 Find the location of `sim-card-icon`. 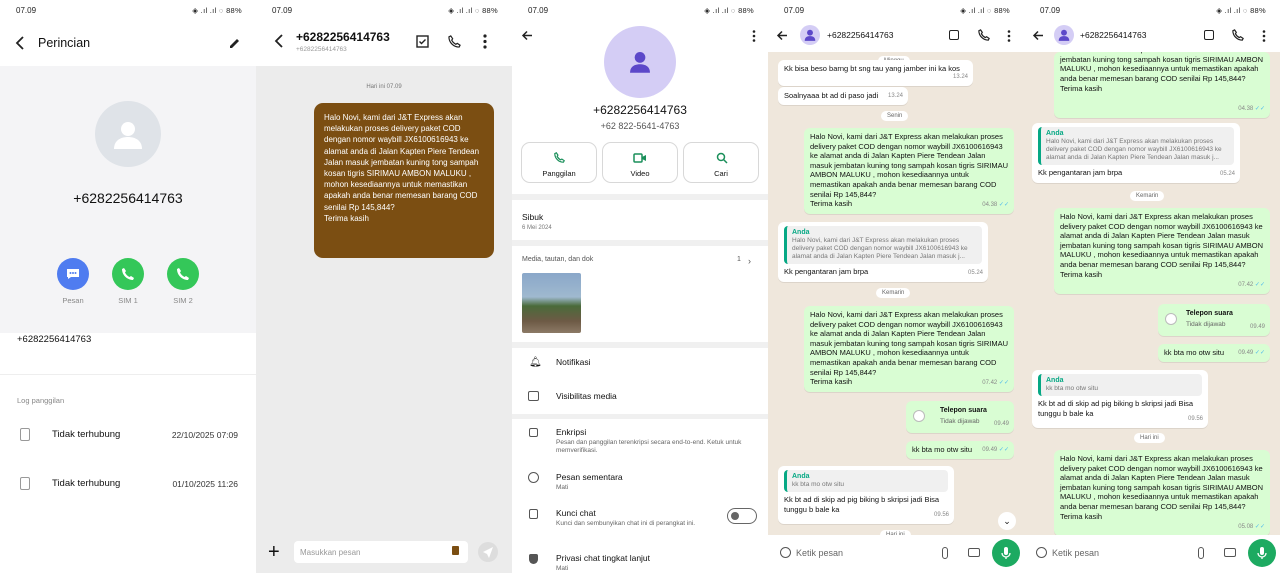

sim-card-icon is located at coordinates (25, 434).